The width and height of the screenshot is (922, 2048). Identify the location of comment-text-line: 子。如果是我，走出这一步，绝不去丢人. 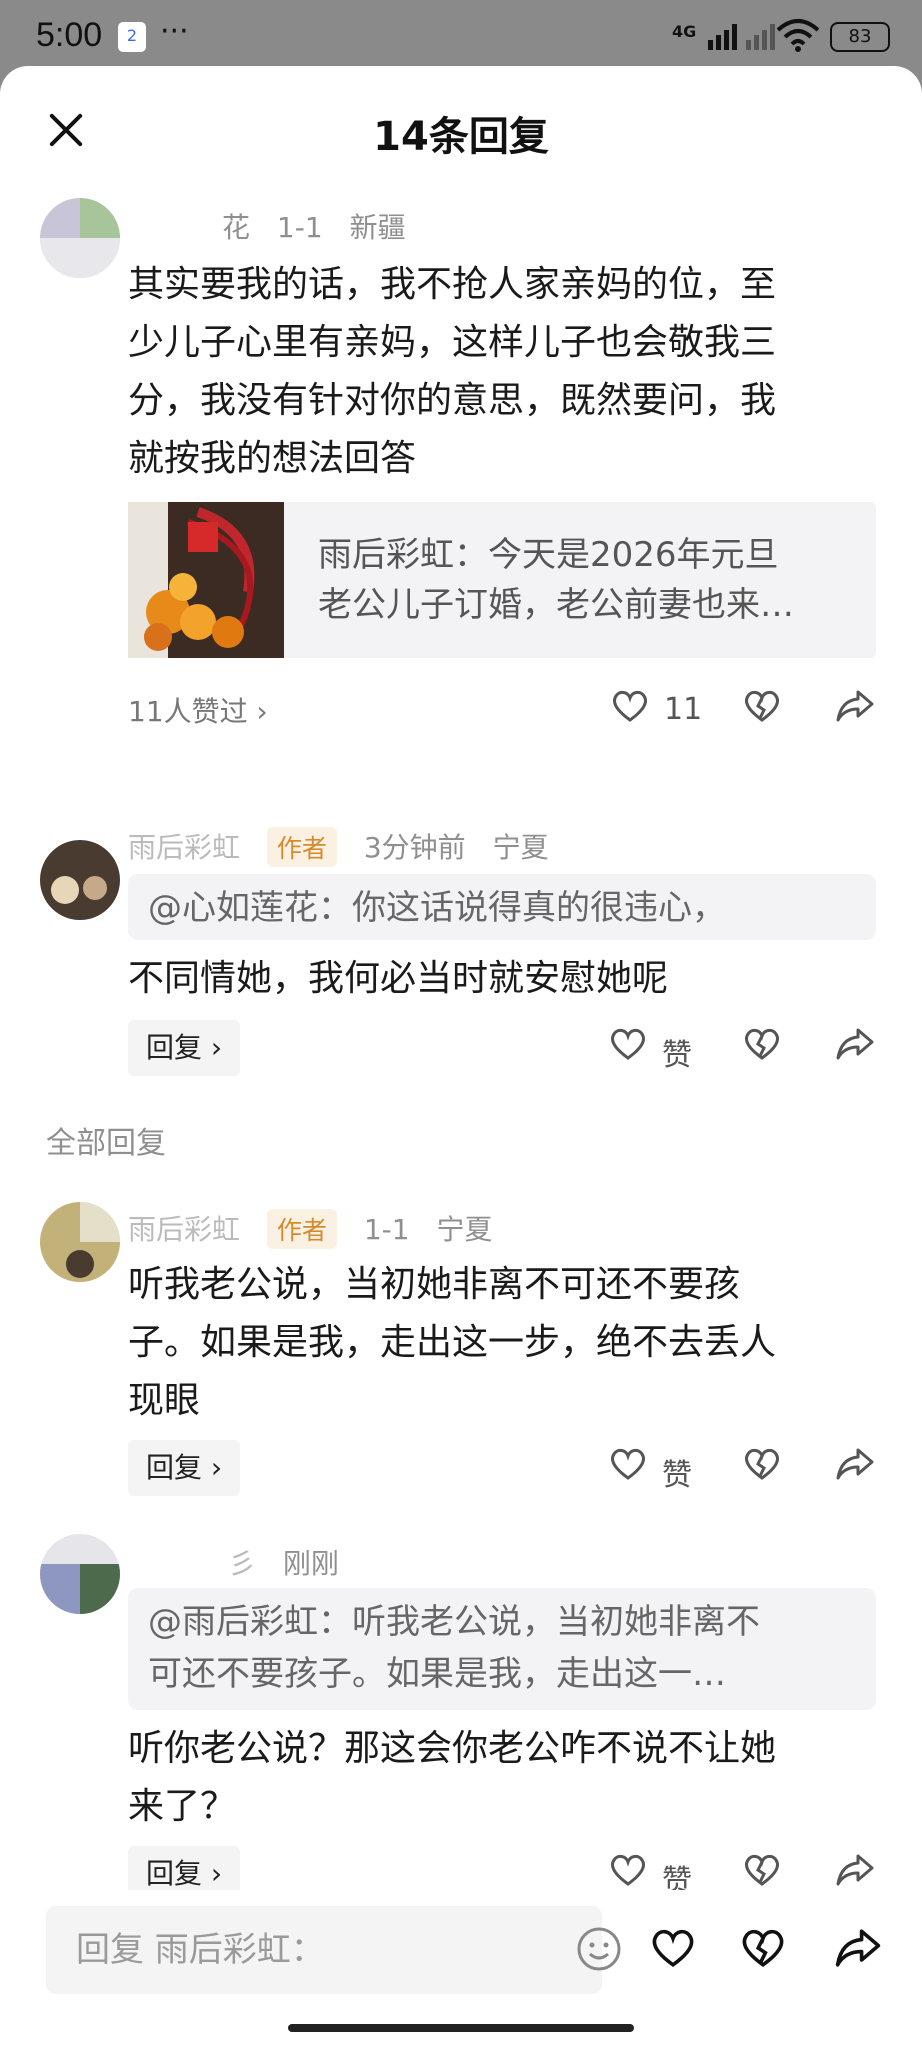
(452, 1342).